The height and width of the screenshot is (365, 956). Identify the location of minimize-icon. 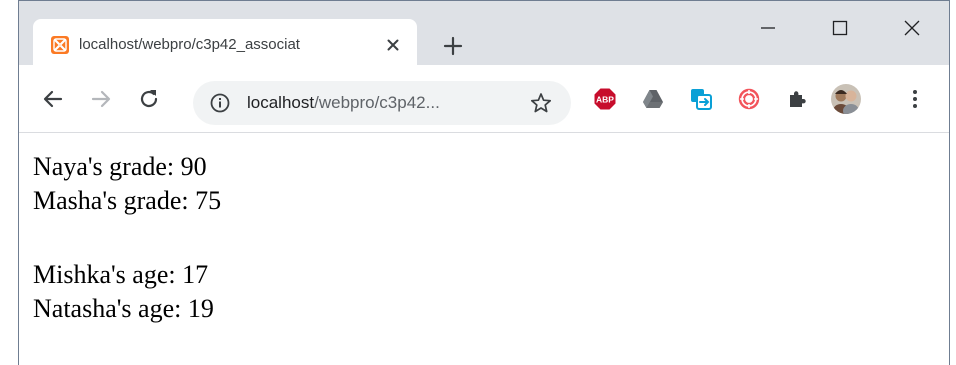
(768, 28).